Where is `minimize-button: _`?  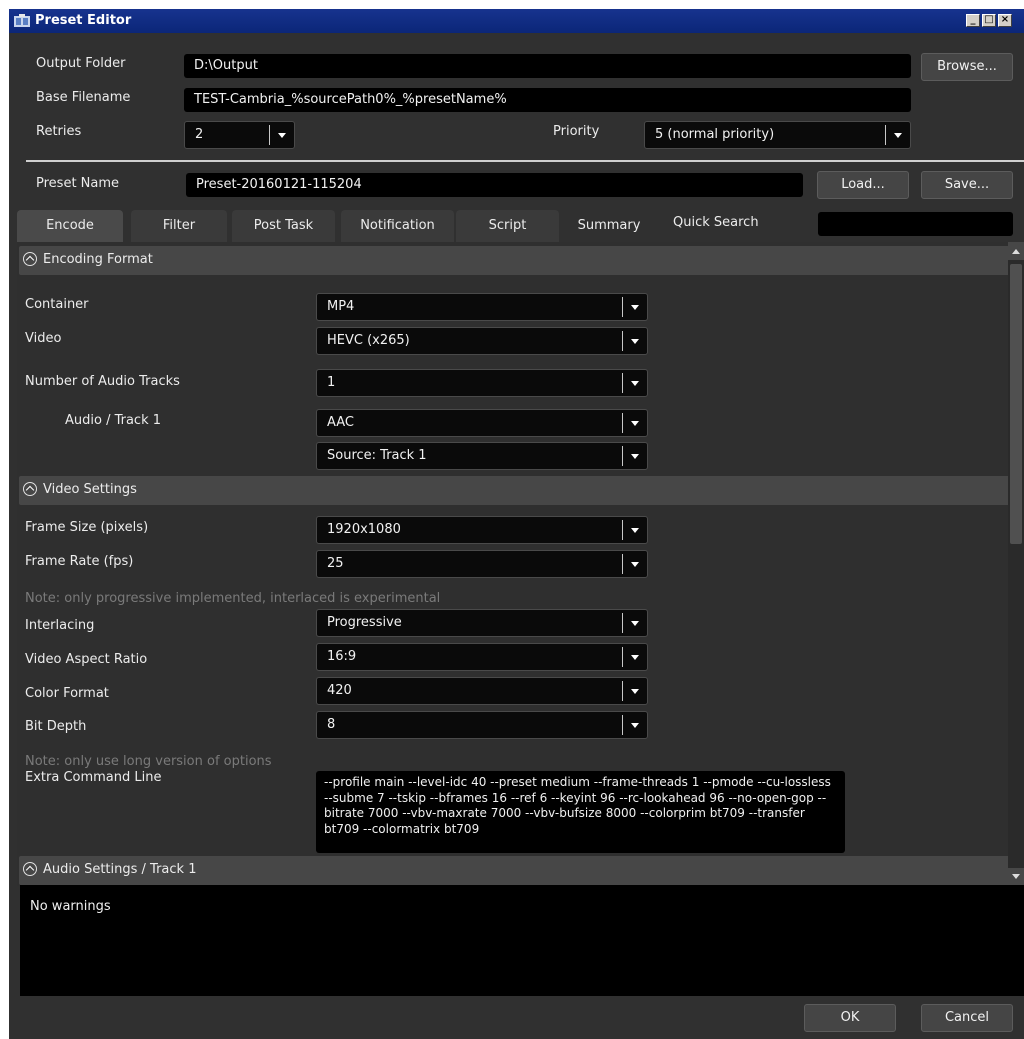
minimize-button: _ is located at coordinates (973, 20).